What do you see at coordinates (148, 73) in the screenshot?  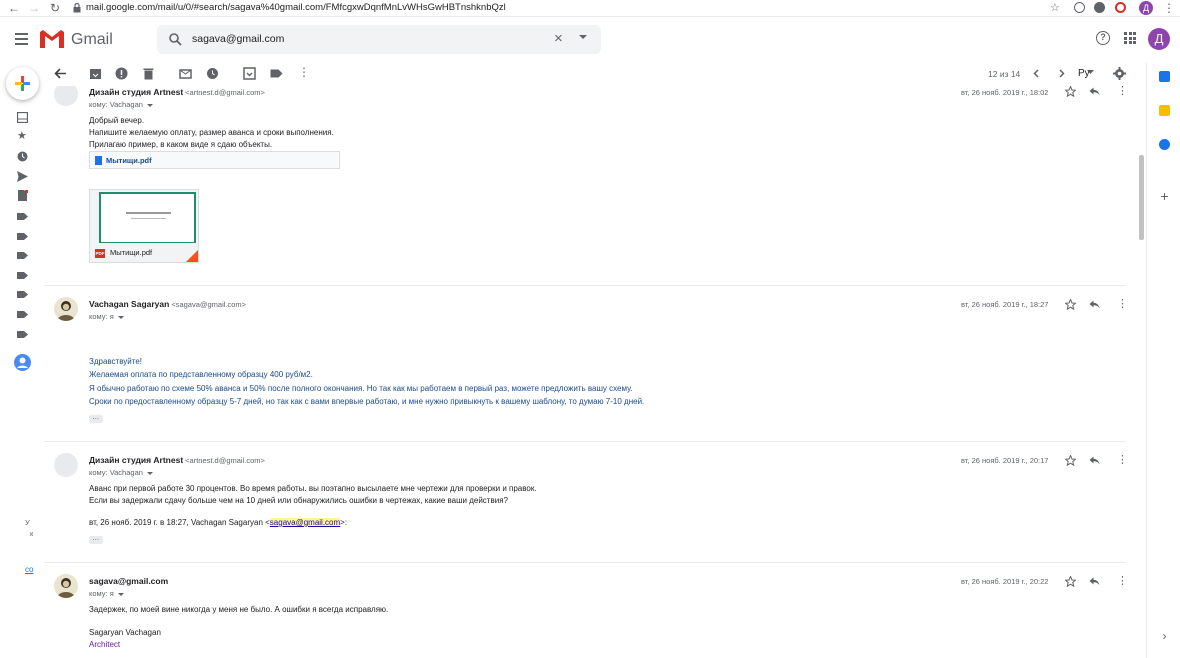 I see `delete-icon` at bounding box center [148, 73].